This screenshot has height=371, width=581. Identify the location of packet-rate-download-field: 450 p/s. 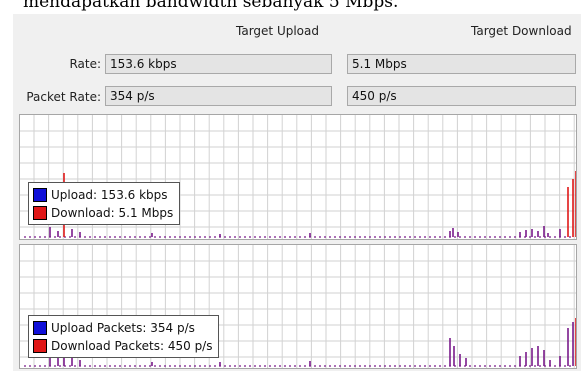
(461, 96).